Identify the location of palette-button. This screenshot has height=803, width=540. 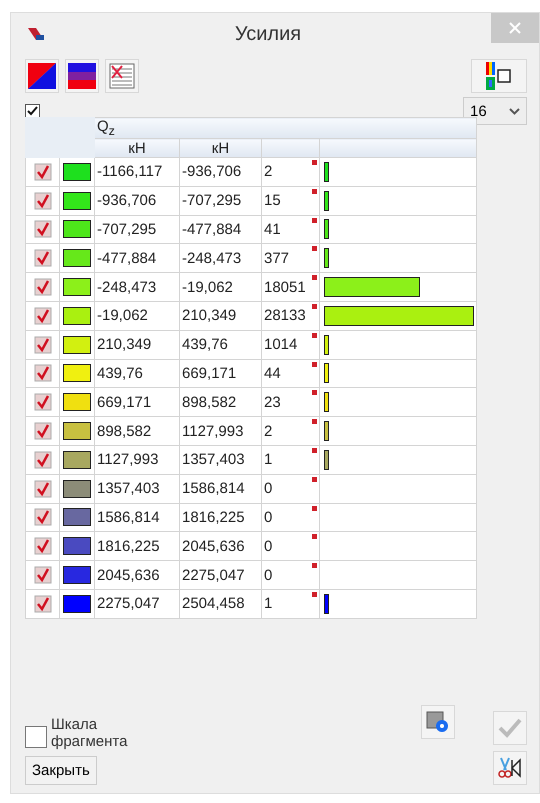
(499, 76).